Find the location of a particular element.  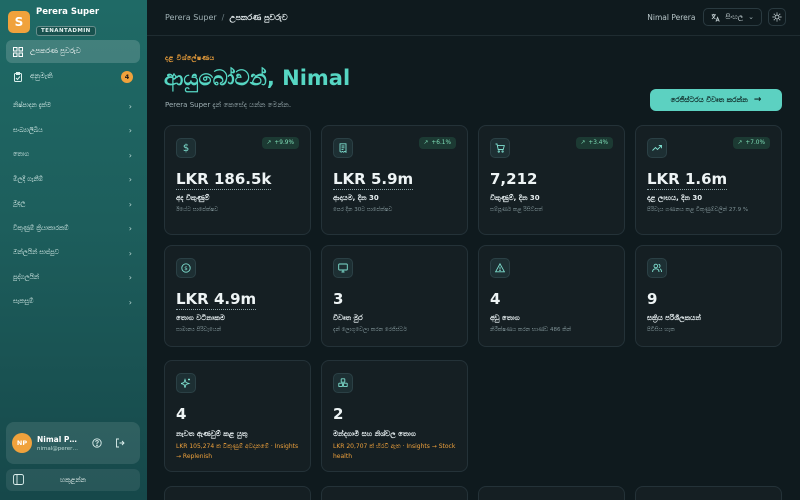

dashboard-icon is located at coordinates (18, 51).